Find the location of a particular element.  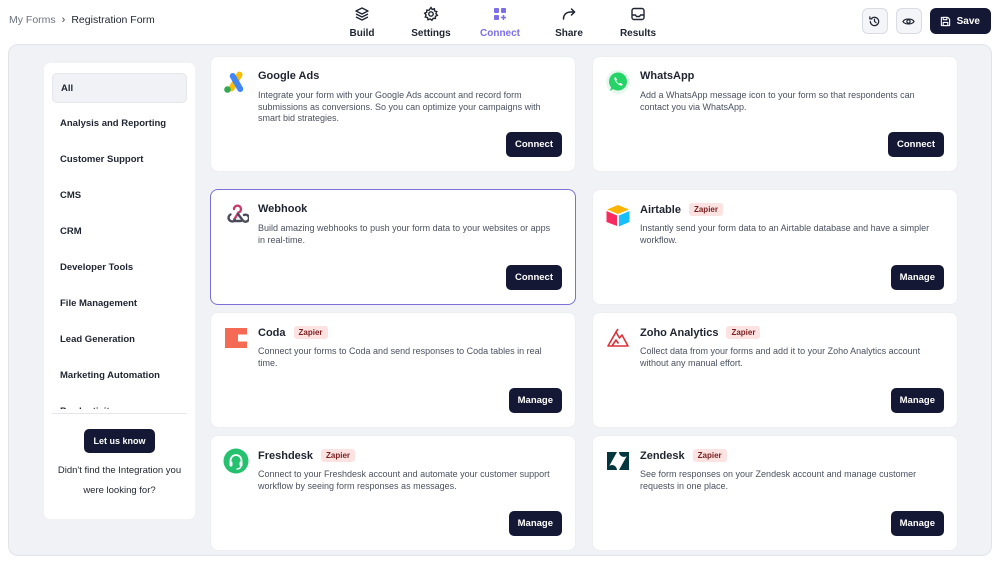

zoho-analytics-icon is located at coordinates (618, 338).